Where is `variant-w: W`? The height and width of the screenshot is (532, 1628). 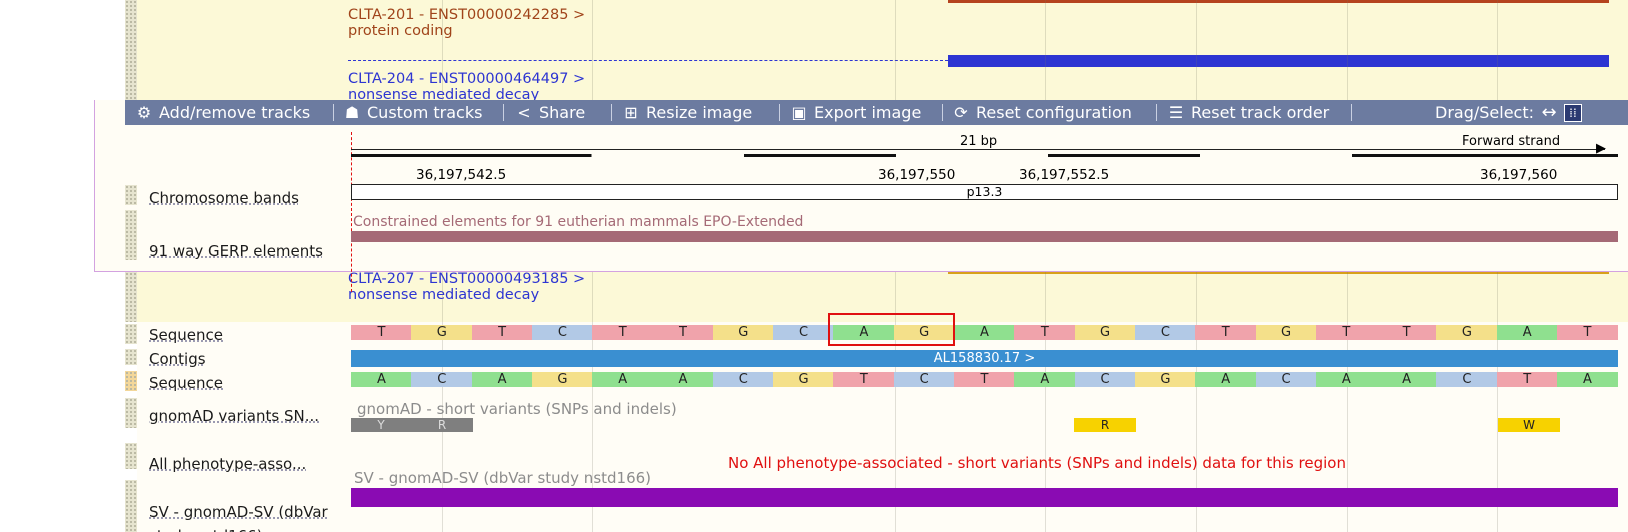 variant-w: W is located at coordinates (1529, 425).